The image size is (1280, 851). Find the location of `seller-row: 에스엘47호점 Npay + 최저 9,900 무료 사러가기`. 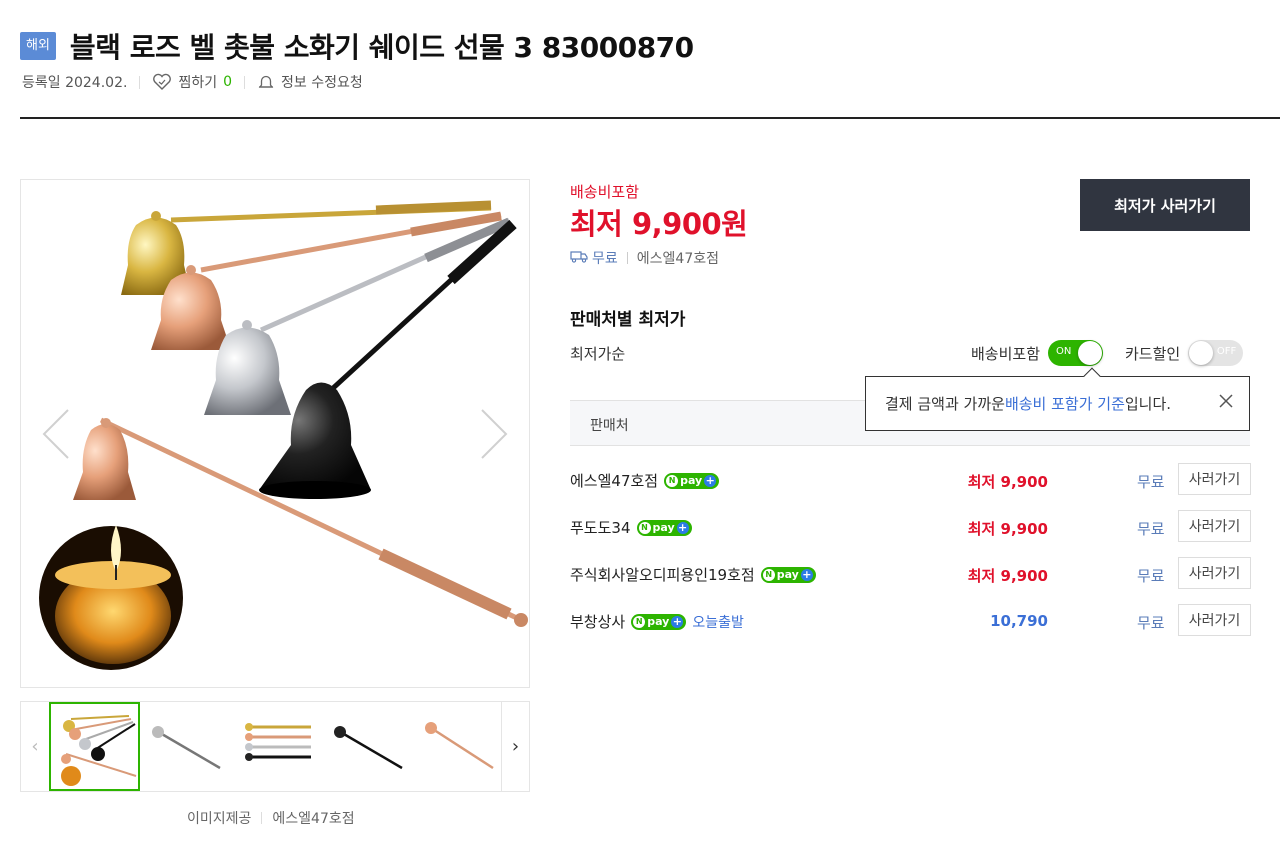

seller-row: 에스엘47호점 Npay + 최저 9,900 무료 사러가기 is located at coordinates (910, 480).